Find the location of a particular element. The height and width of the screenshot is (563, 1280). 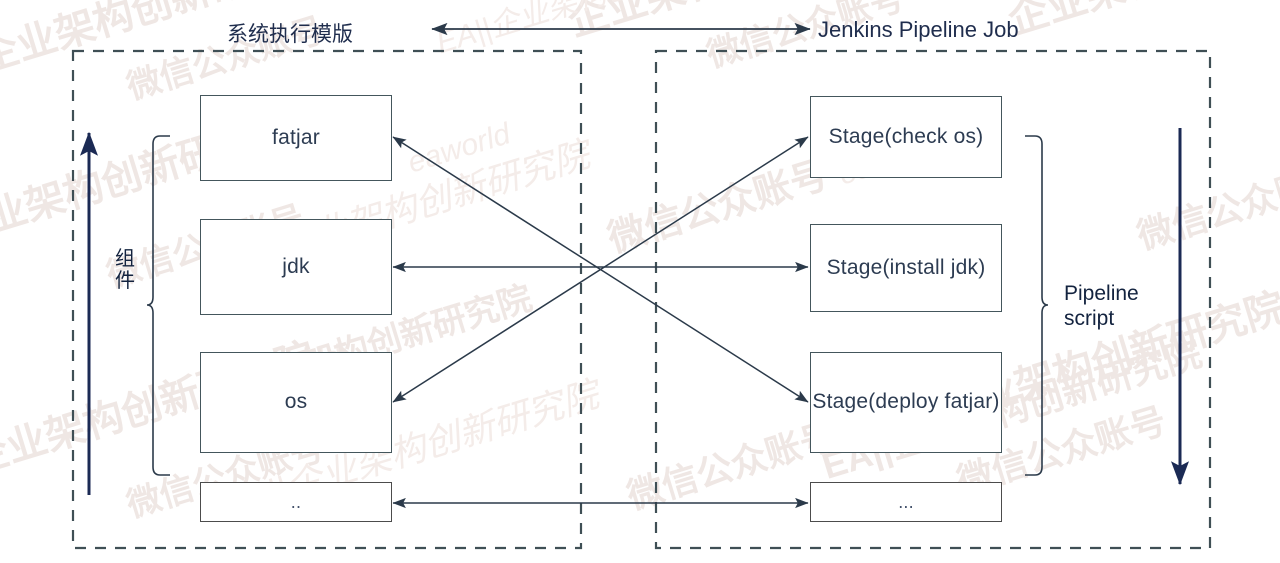

node-label: Stage(deploy fatjar) is located at coordinates (906, 402).